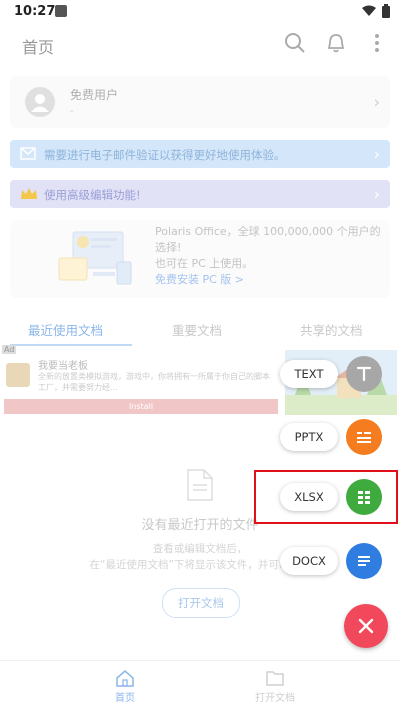 The width and height of the screenshot is (400, 713). Describe the element at coordinates (125, 698) in the screenshot. I see `nav-home-label: 首页` at that location.